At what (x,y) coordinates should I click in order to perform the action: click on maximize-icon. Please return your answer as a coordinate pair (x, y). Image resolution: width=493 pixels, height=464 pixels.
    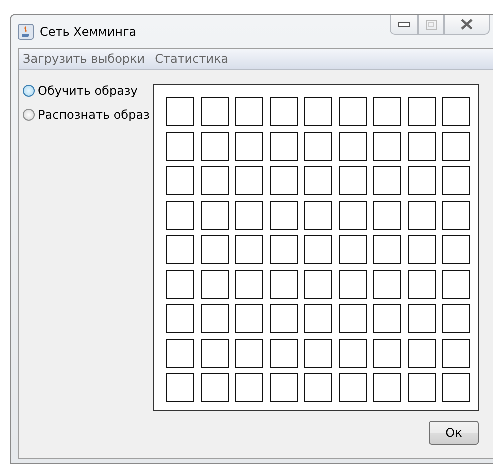
    Looking at the image, I should click on (431, 25).